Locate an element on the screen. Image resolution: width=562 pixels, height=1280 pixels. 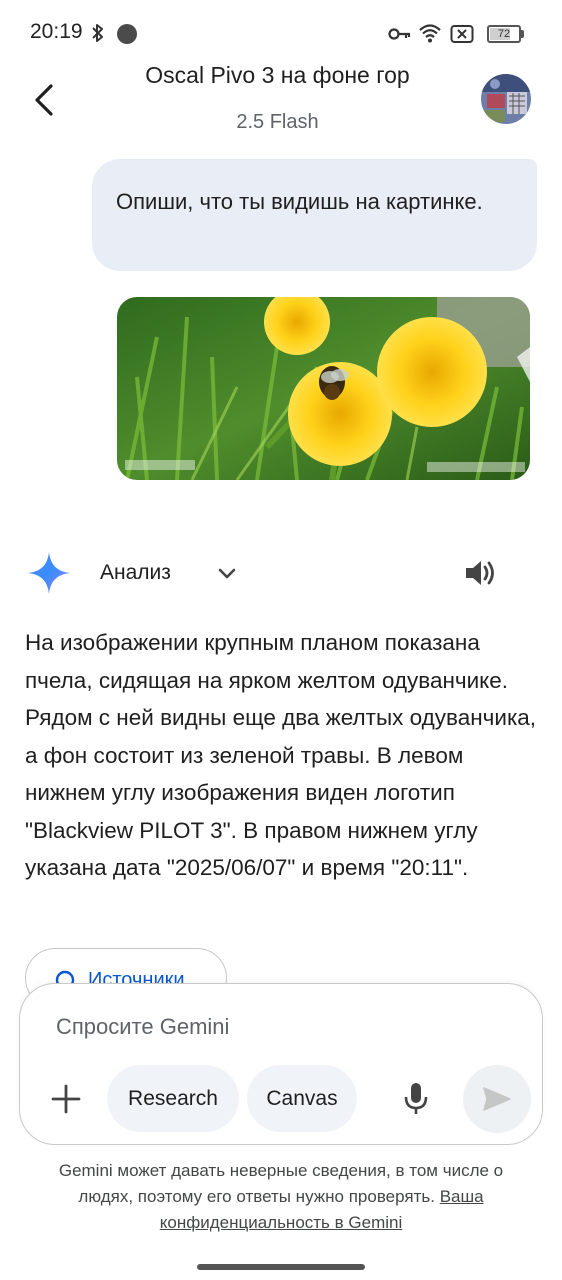
prompt-input is located at coordinates (276, 1027).